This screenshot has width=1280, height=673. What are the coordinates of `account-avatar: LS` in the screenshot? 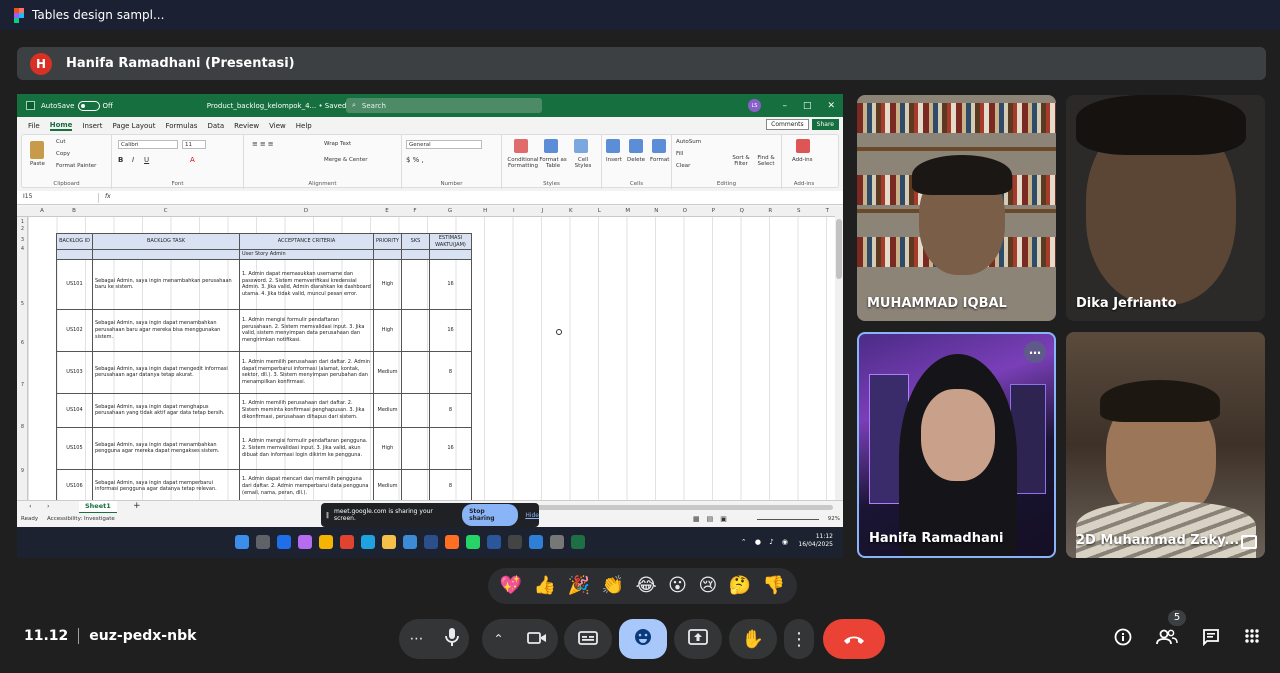 It's located at (754, 105).